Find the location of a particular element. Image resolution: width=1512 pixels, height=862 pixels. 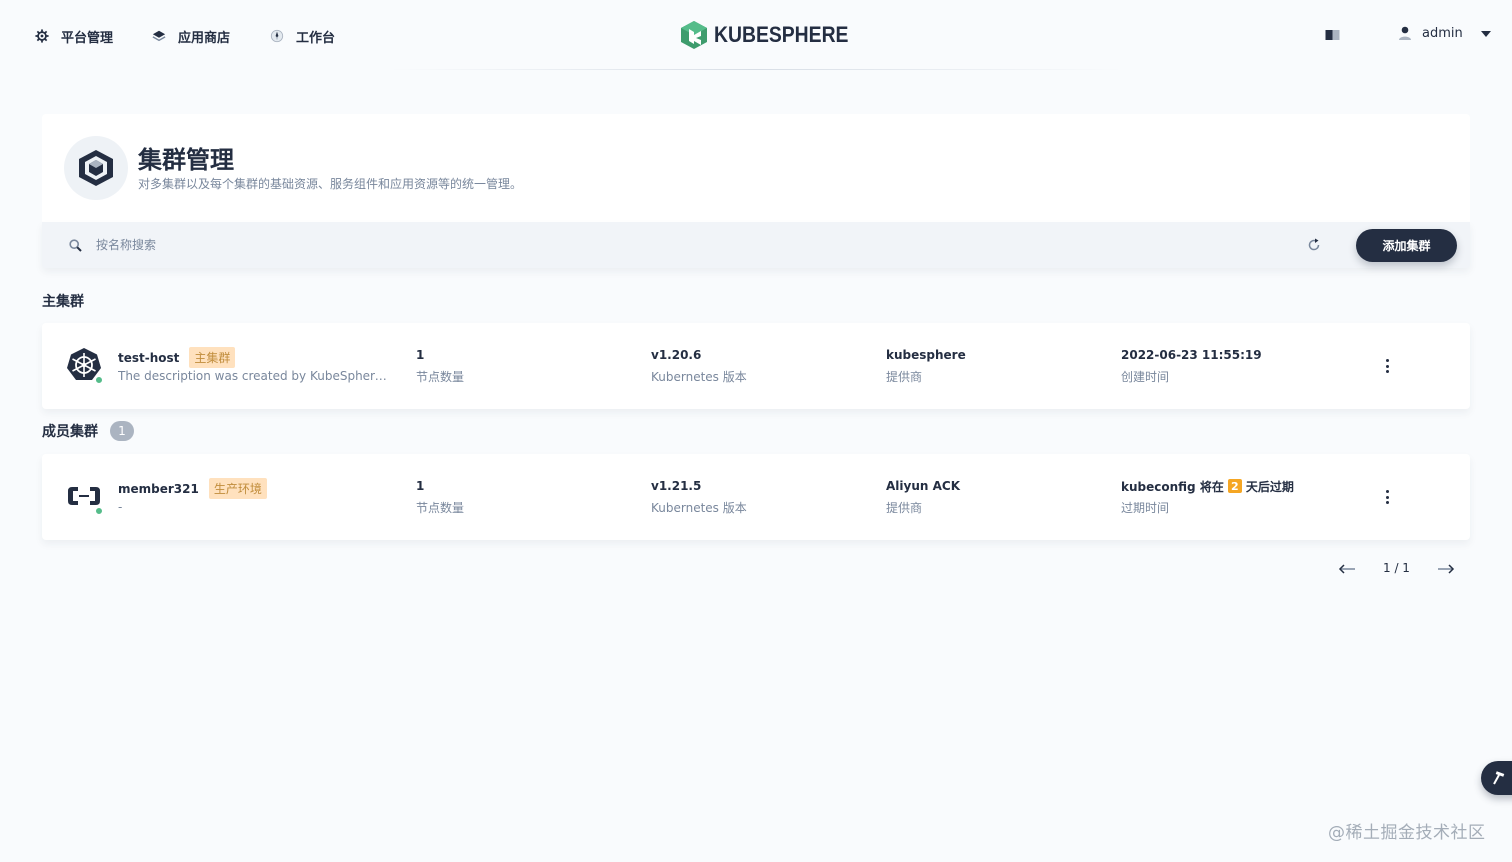

member-cluster-section-title: 成员集群 1 is located at coordinates (88, 431).